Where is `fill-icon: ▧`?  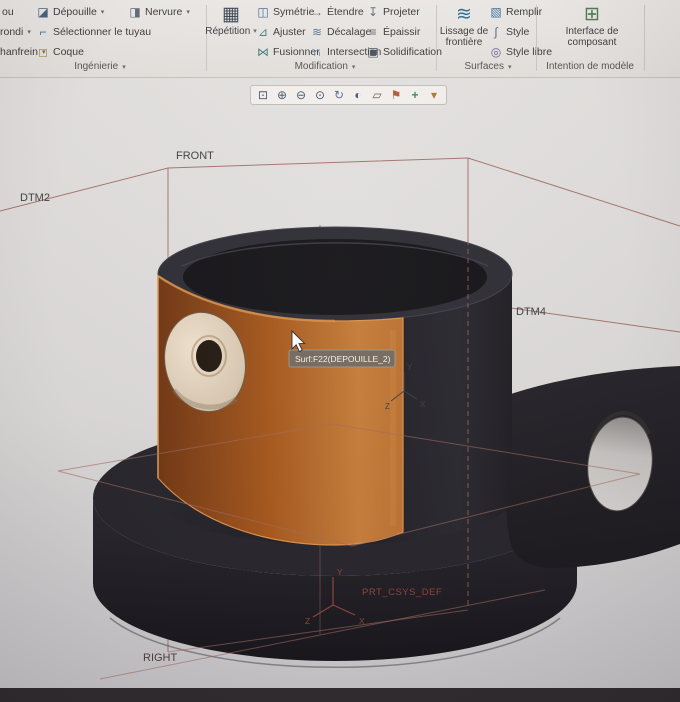 fill-icon: ▧ is located at coordinates (496, 11).